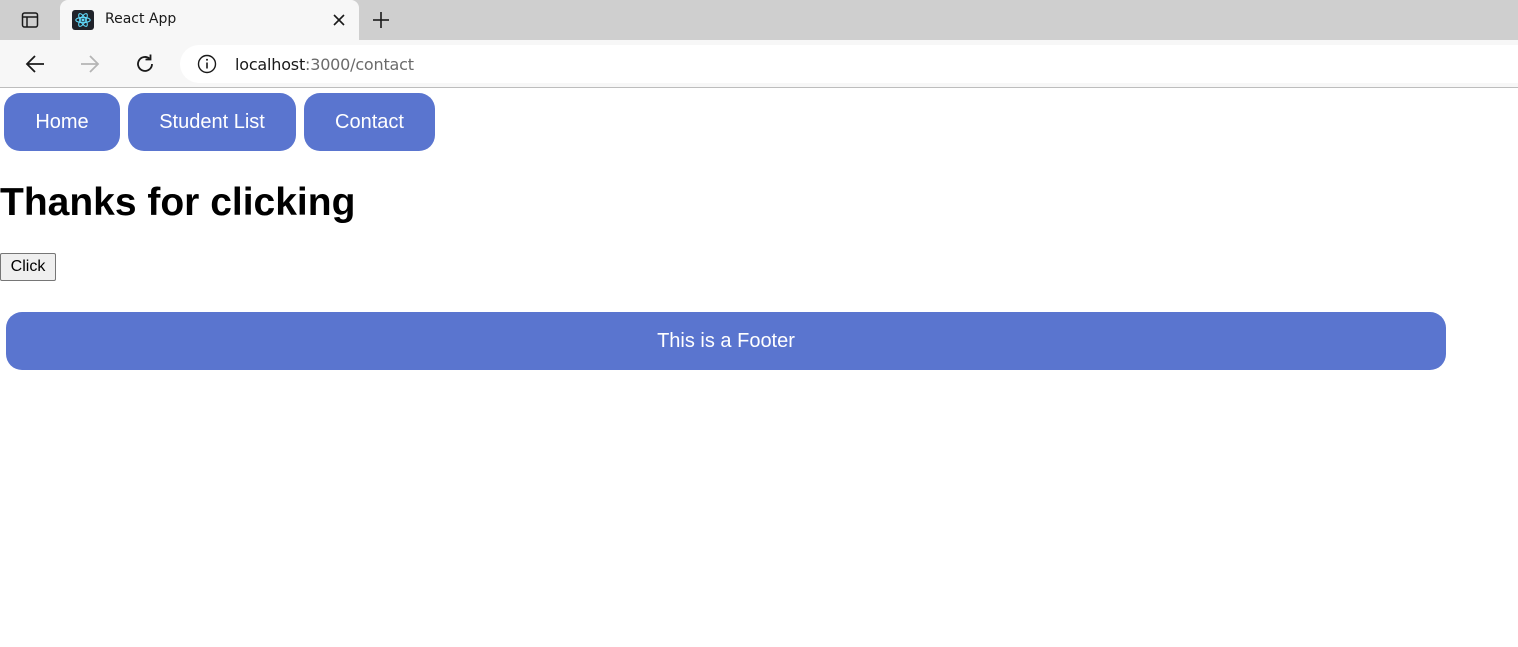 The image size is (1518, 647). Describe the element at coordinates (759, 20) in the screenshot. I see `browser-tab-strip: React App` at that location.